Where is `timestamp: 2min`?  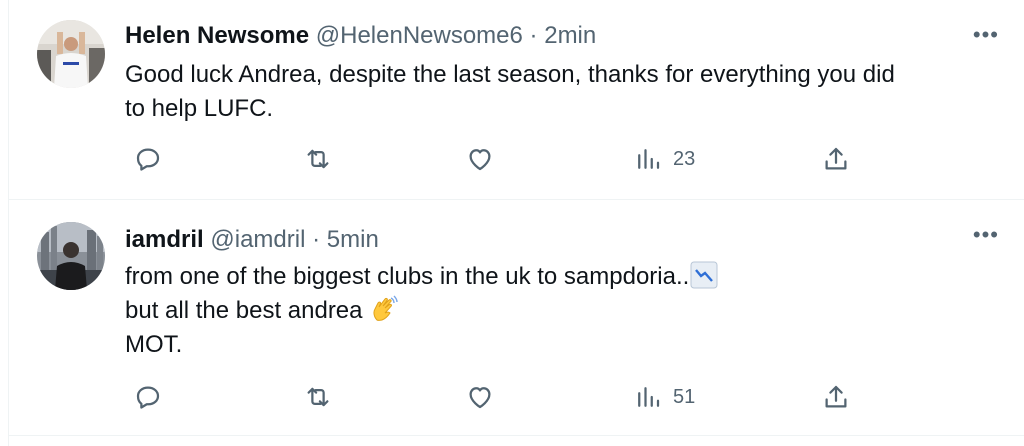 timestamp: 2min is located at coordinates (570, 35).